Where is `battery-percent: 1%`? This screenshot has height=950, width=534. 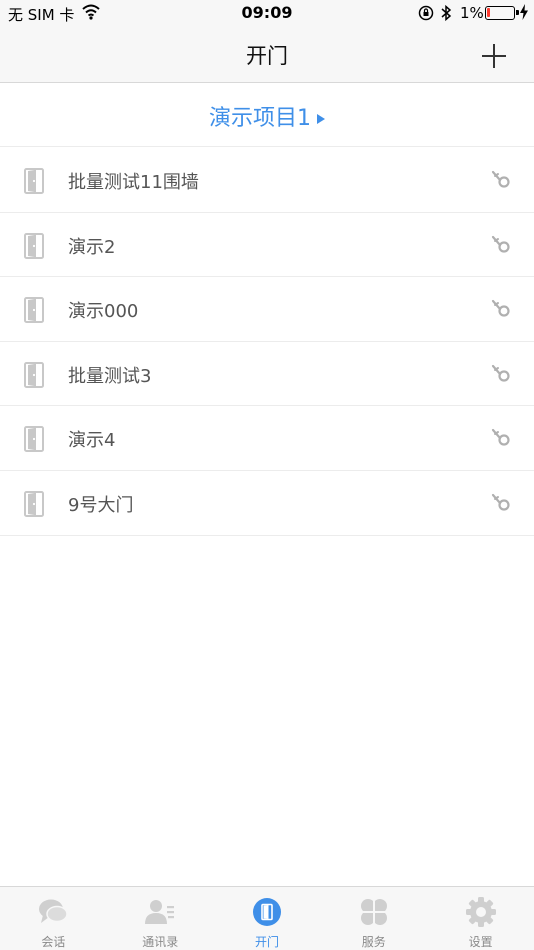 battery-percent: 1% is located at coordinates (472, 13).